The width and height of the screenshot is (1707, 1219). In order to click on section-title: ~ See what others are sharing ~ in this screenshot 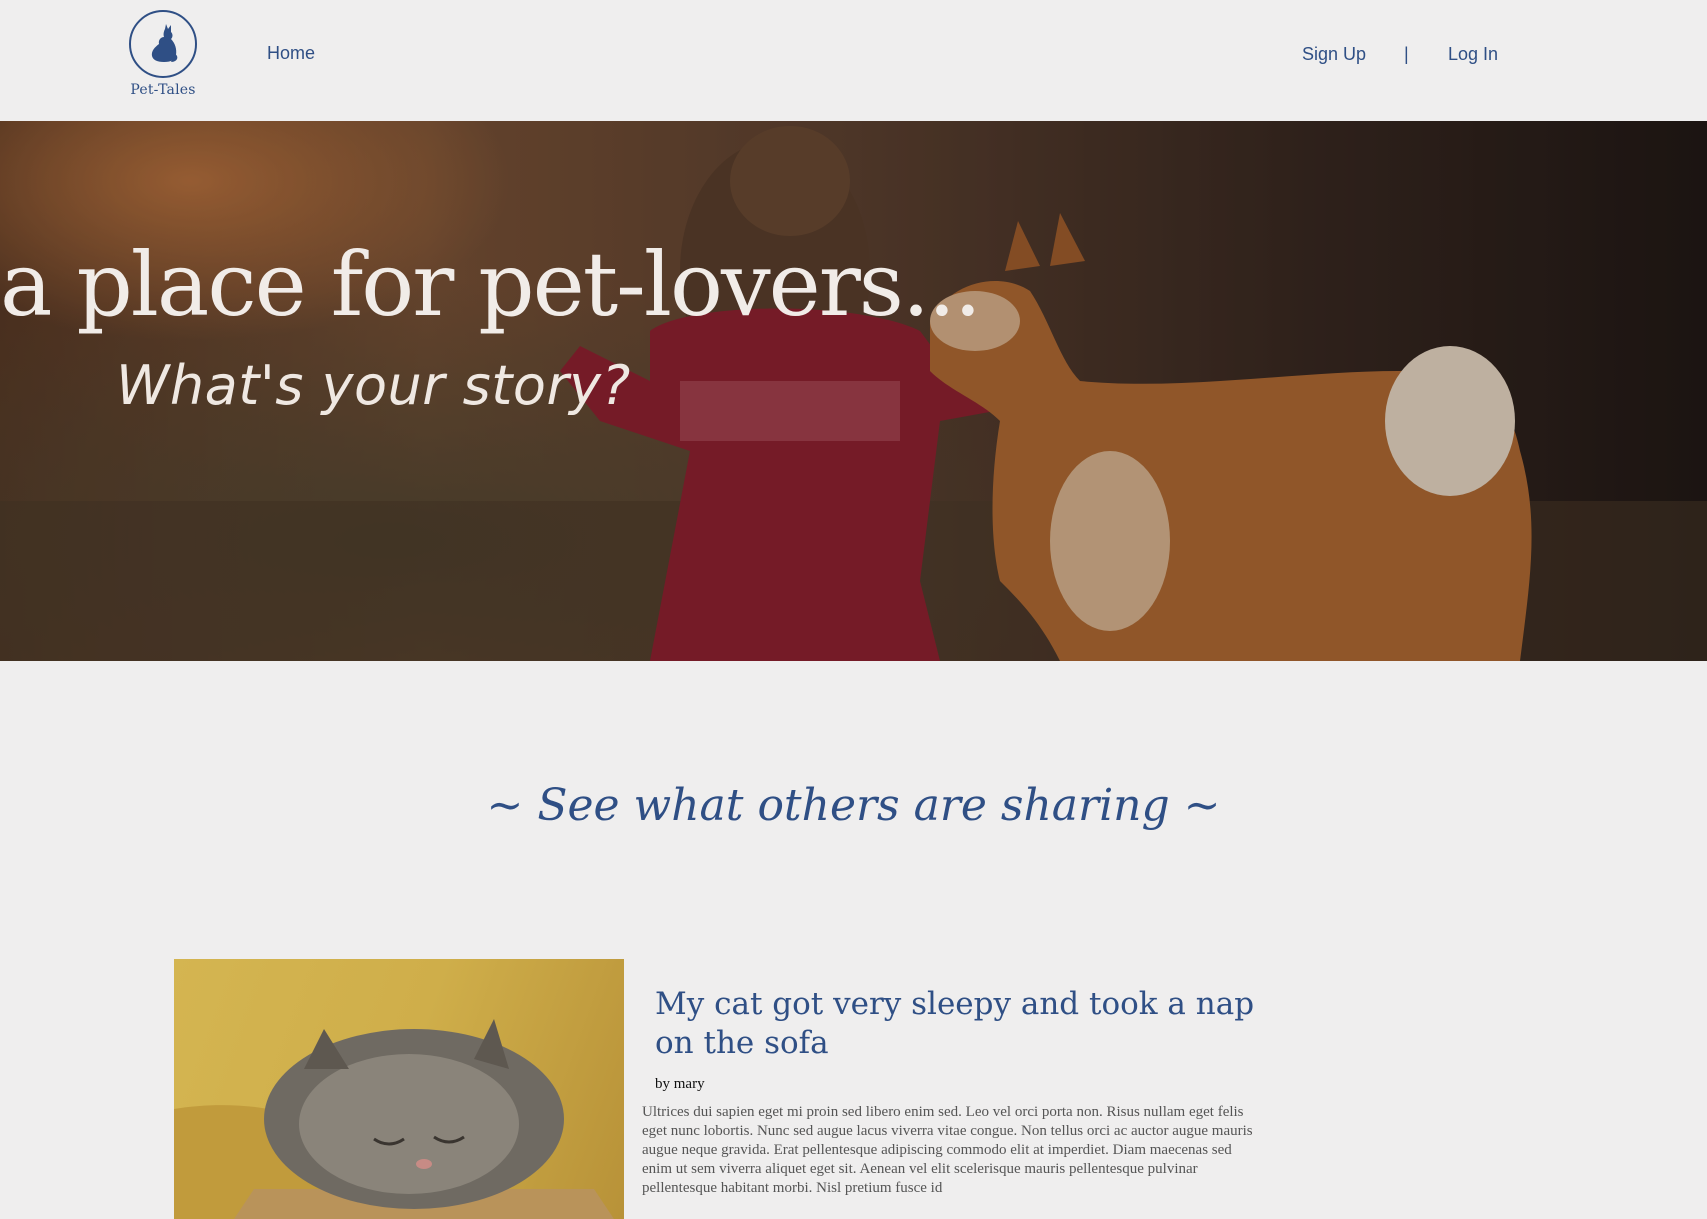, I will do `click(853, 805)`.